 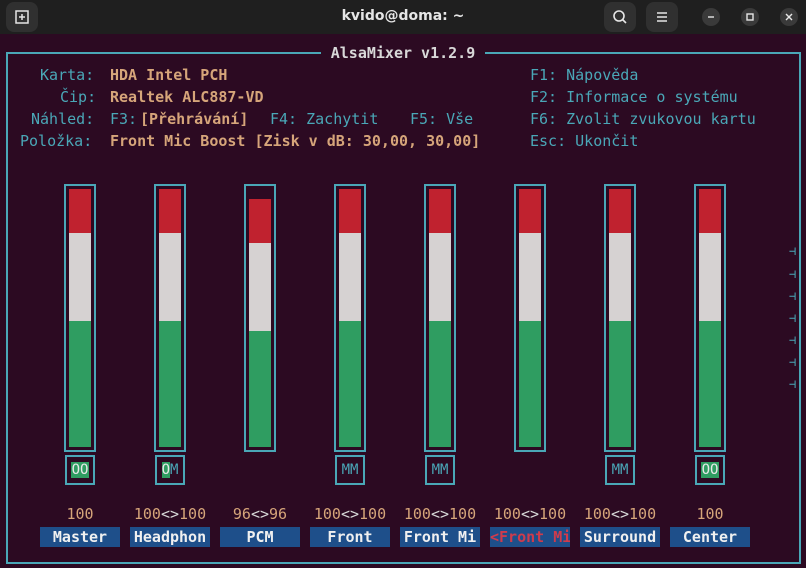 I want to click on chip-label: Čip:, so click(x=78, y=97).